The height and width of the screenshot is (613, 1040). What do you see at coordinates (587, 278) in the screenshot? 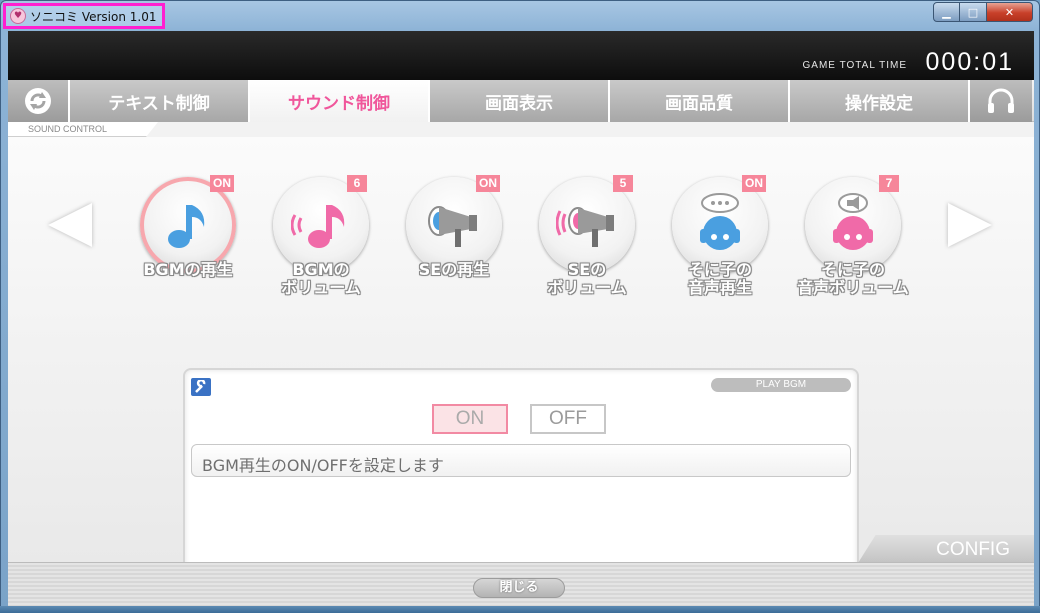
I see `option-label: SEの ボリューム` at bounding box center [587, 278].